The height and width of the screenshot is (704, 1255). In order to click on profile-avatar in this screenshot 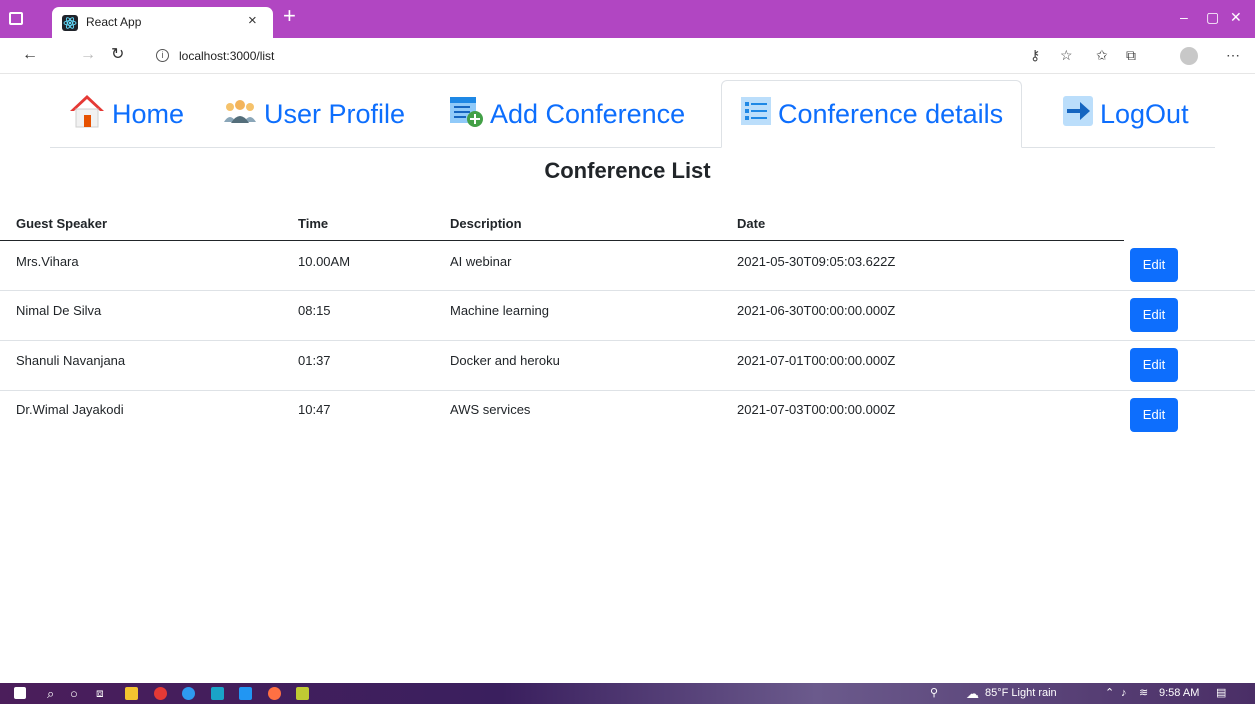, I will do `click(1189, 56)`.